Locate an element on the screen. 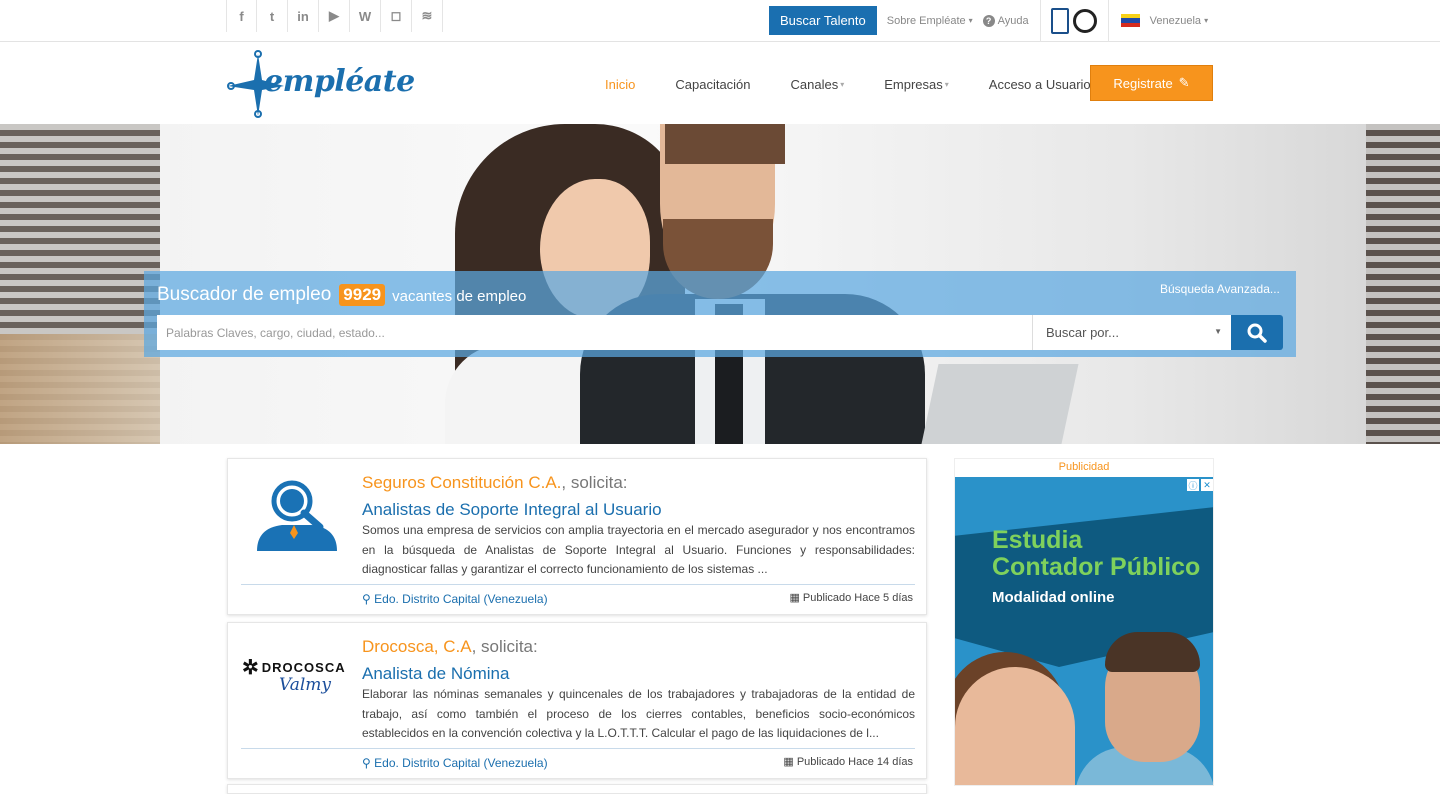  ad-photo-man-hair is located at coordinates (1152, 652).